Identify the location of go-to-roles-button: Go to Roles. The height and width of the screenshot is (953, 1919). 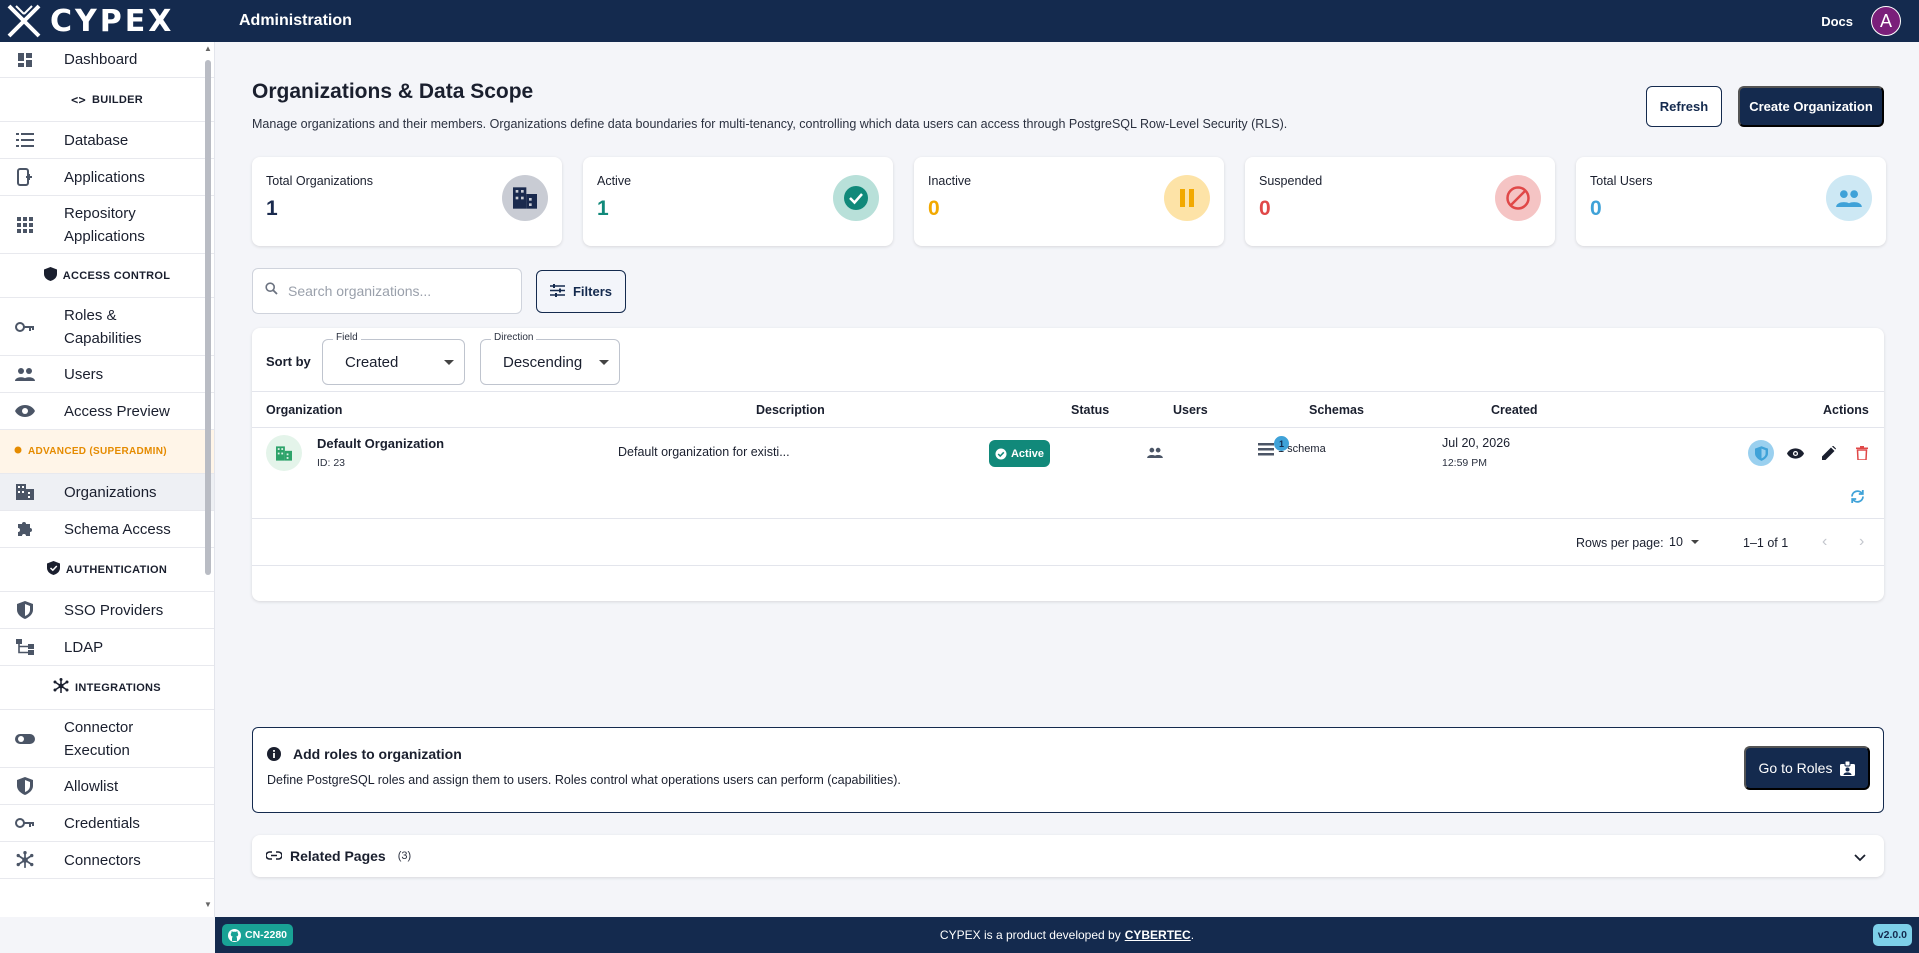
(1807, 768).